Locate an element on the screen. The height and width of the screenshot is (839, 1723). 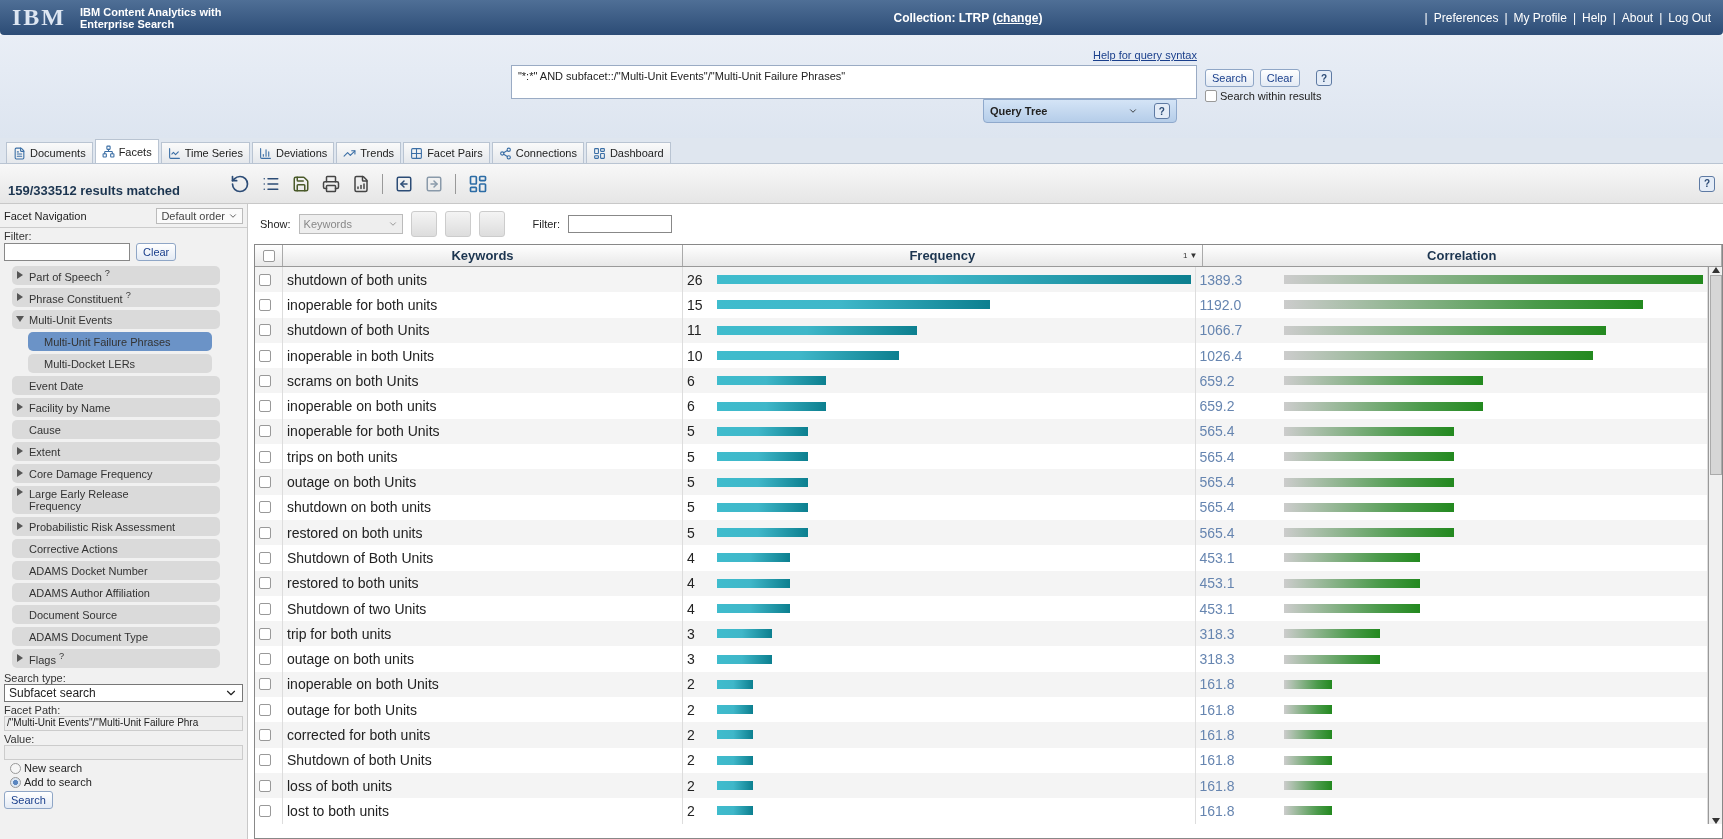
radio-label: Add to search is located at coordinates (58, 782).